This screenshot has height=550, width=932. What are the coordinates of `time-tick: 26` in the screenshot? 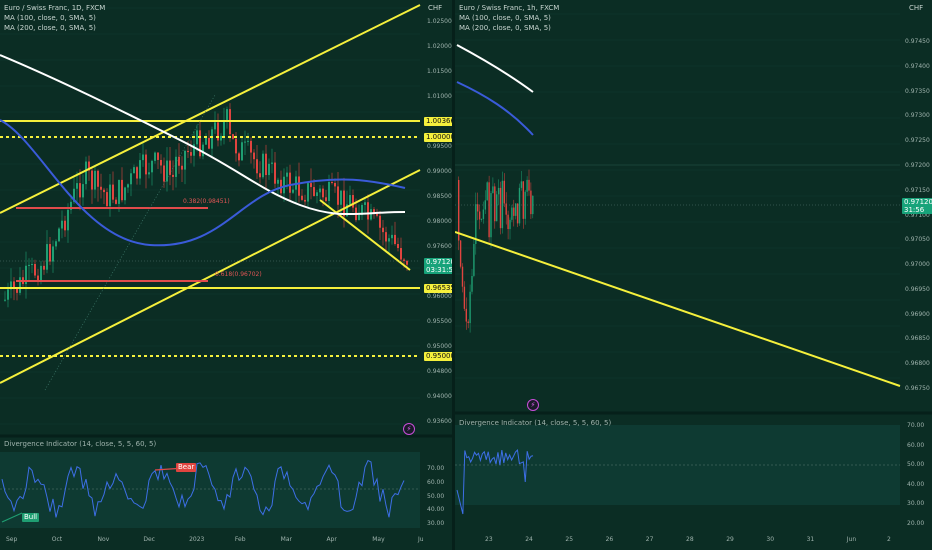 It's located at (609, 539).